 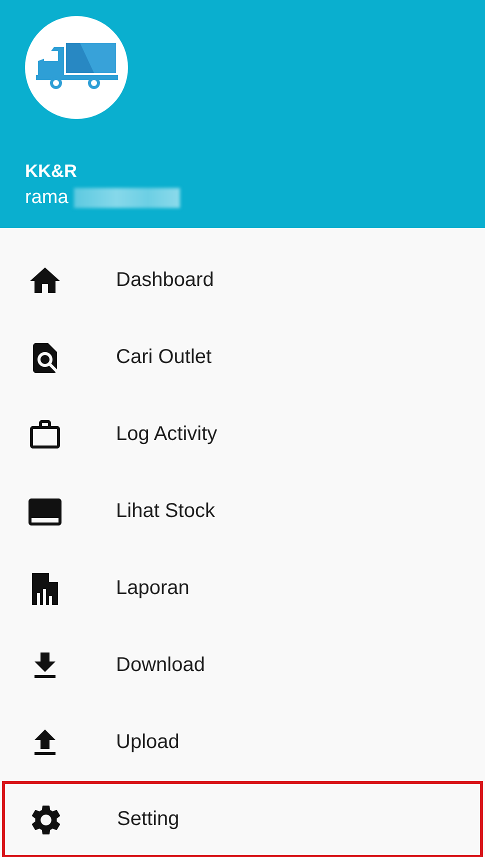 I want to click on menu-item: Log Activity, so click(x=242, y=434).